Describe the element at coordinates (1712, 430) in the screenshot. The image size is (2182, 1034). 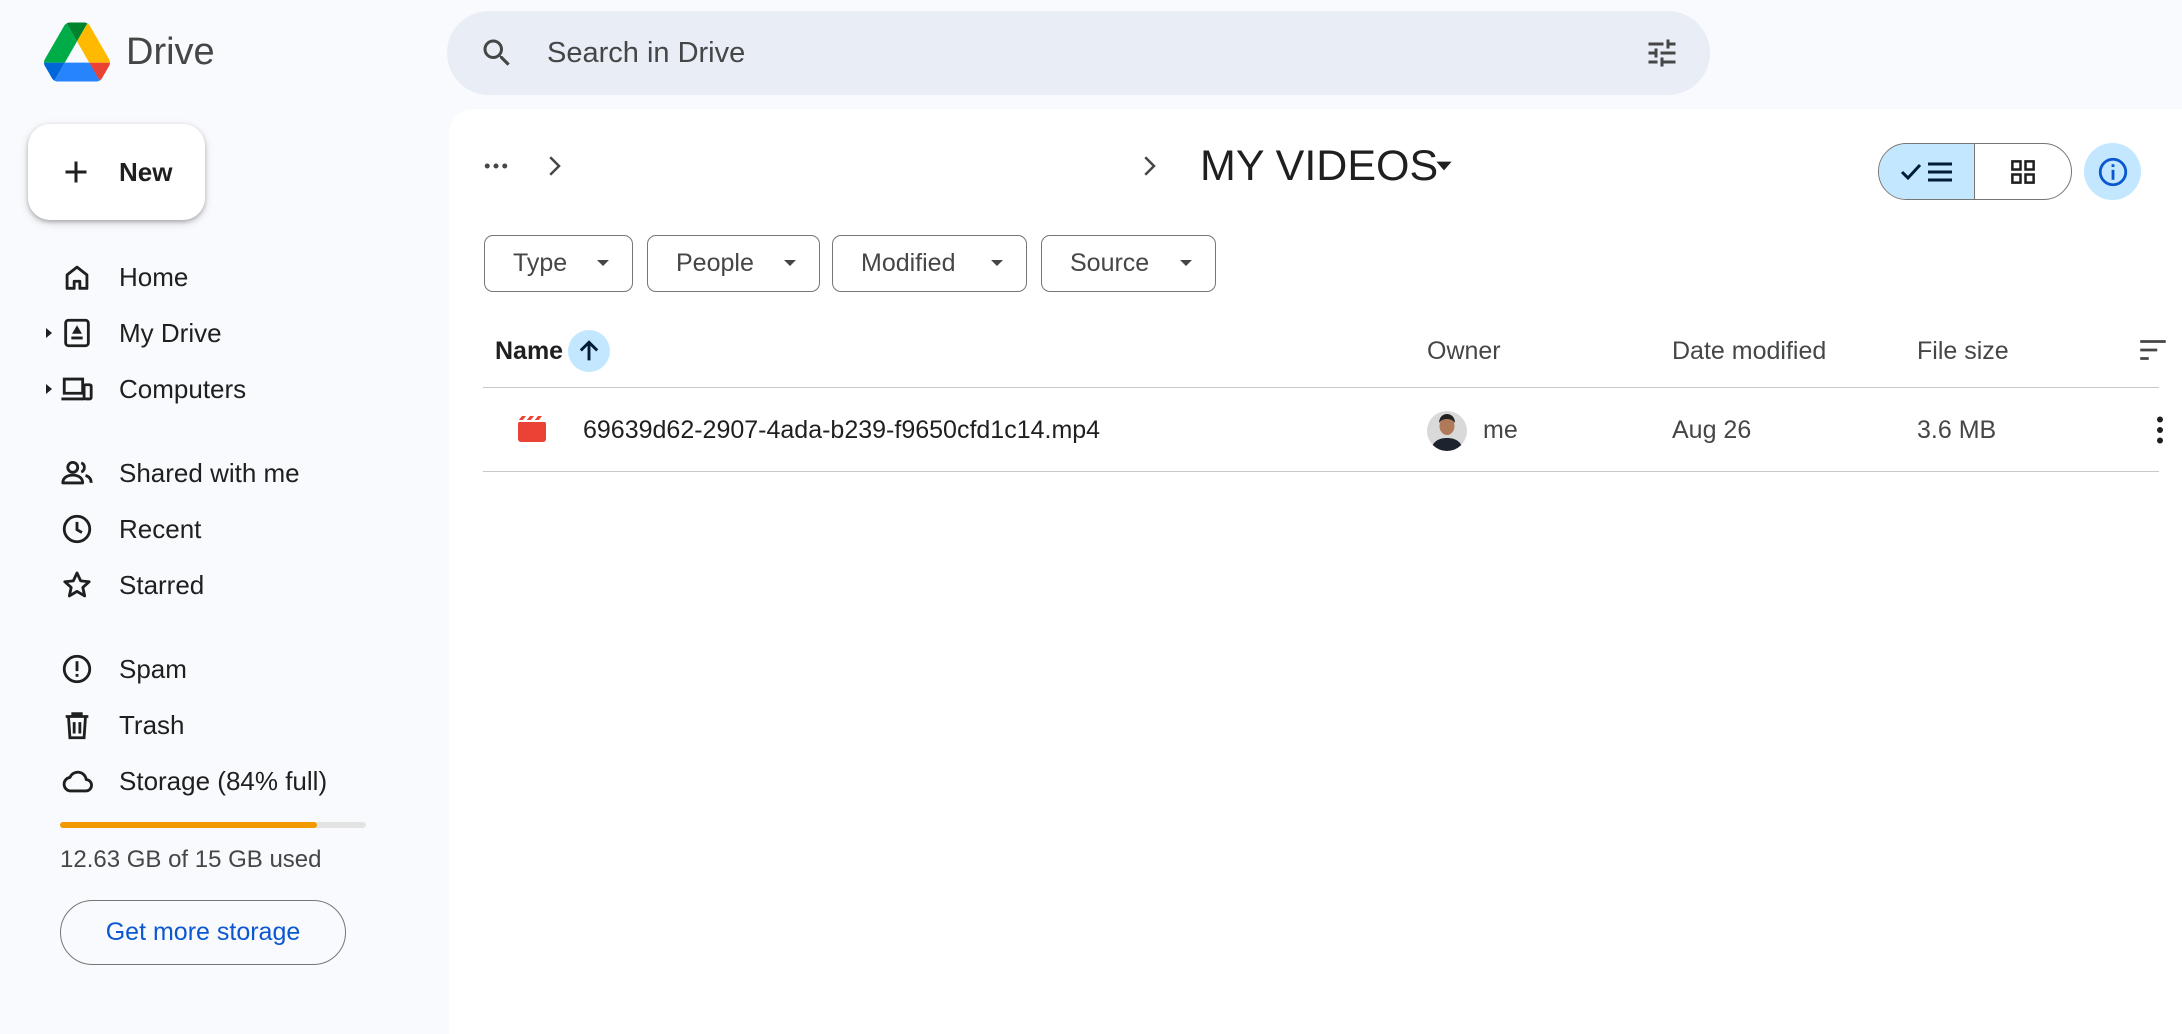
I see `file-date-modified: Aug 26` at that location.